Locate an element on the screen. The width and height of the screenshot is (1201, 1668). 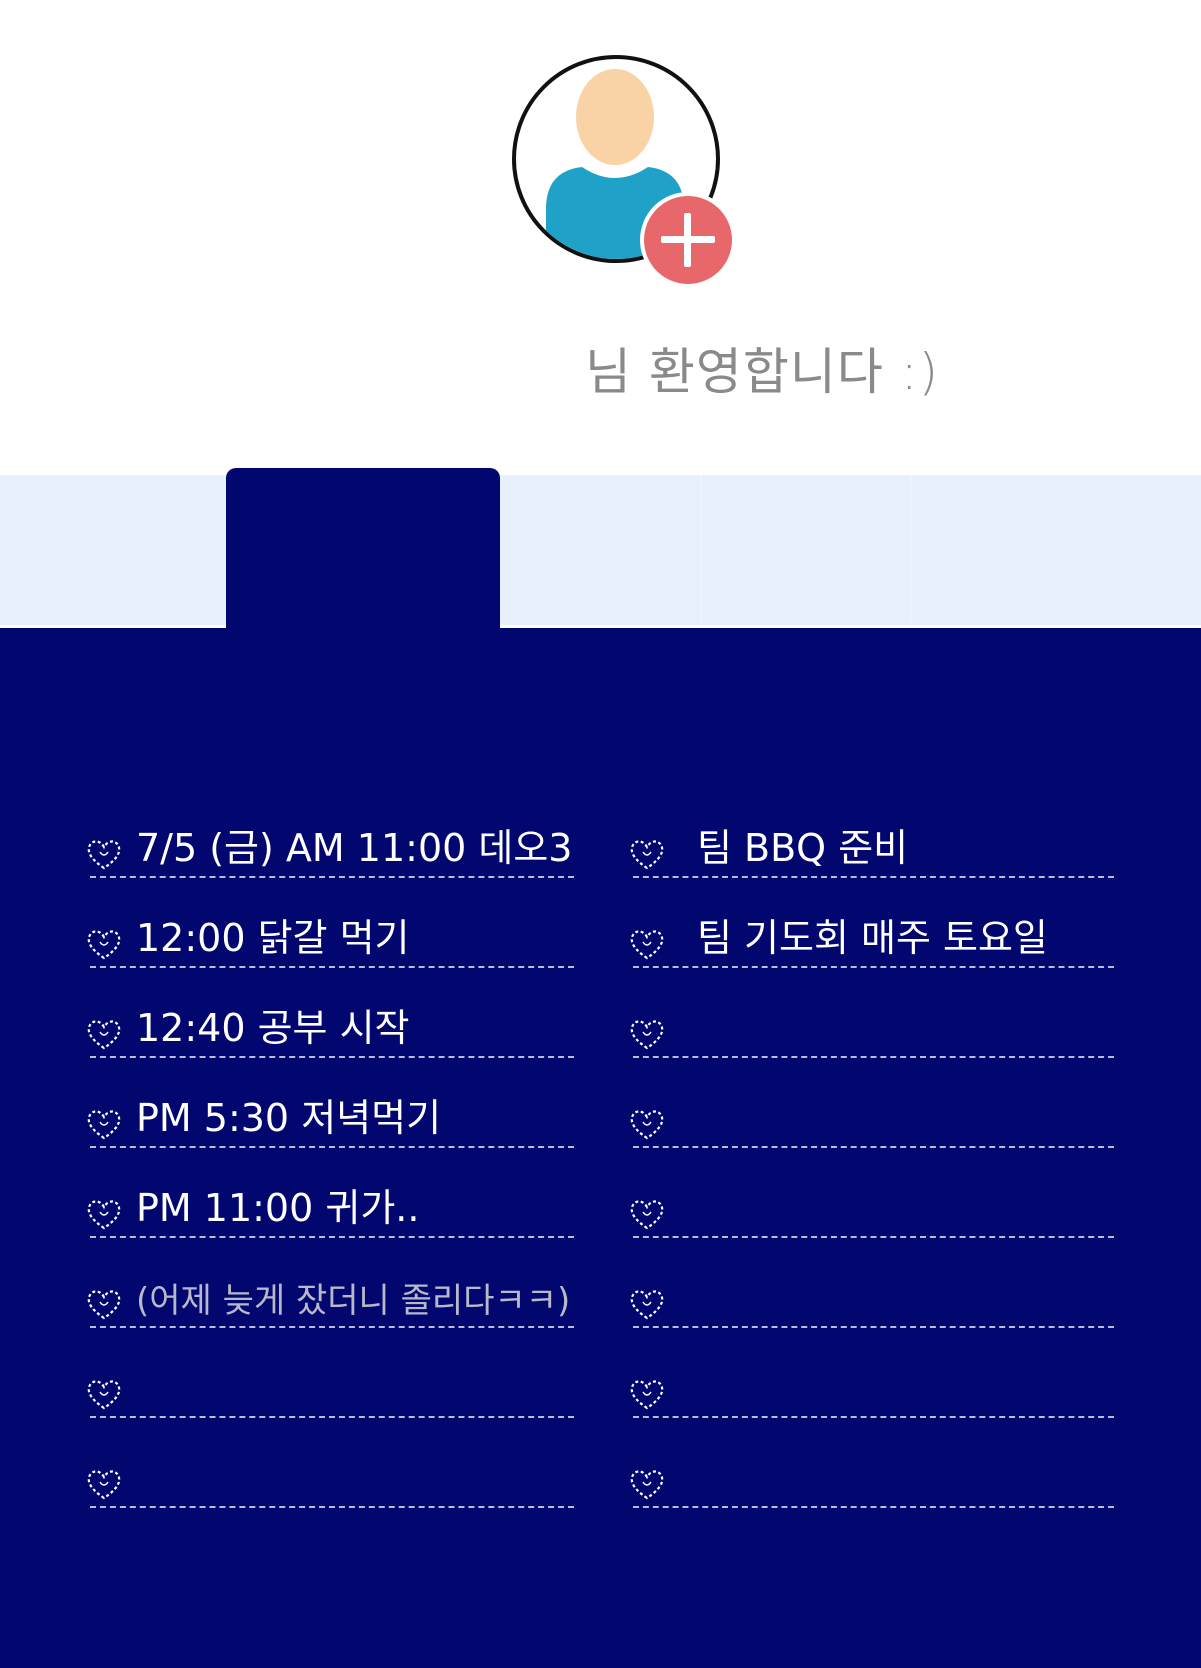
schedule-row: PM 11:00 귀가.. is located at coordinates (329, 1198).